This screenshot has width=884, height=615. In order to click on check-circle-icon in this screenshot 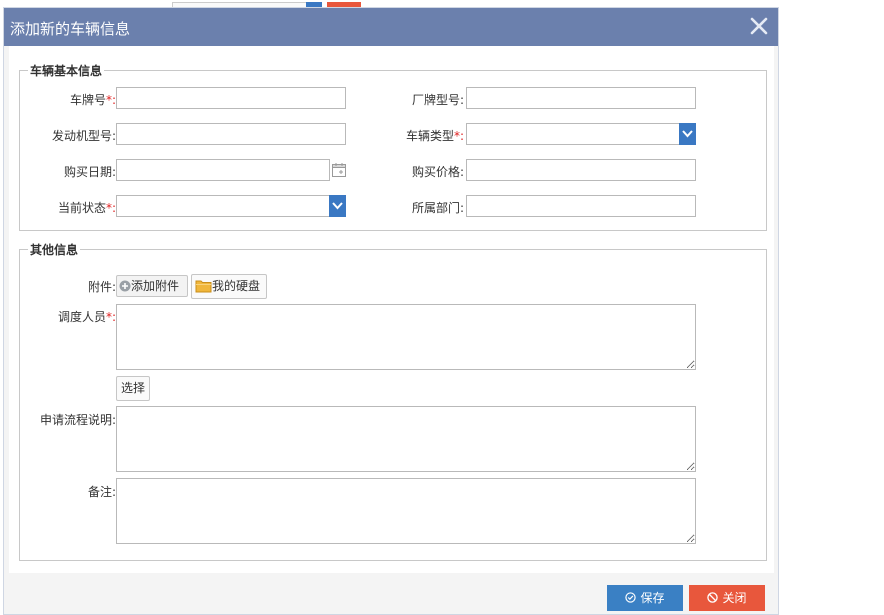, I will do `click(631, 597)`.